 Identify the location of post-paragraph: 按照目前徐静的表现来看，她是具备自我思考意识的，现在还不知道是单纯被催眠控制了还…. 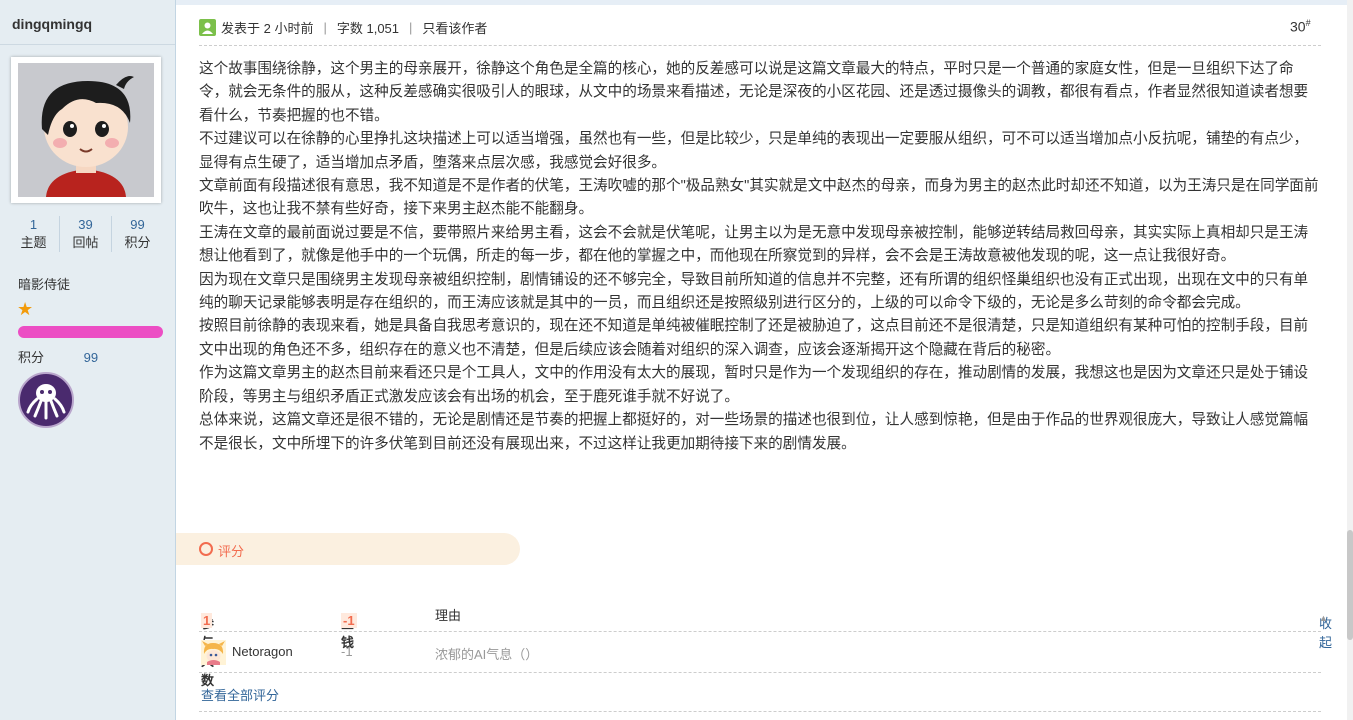
(754, 338).